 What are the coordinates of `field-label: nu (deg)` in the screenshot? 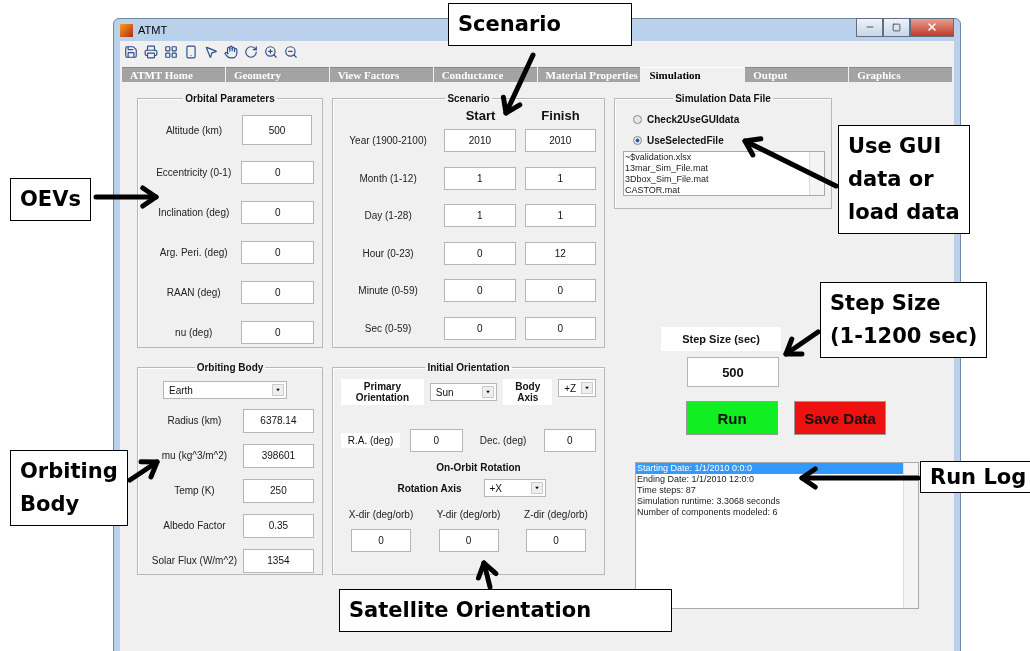 It's located at (194, 332).